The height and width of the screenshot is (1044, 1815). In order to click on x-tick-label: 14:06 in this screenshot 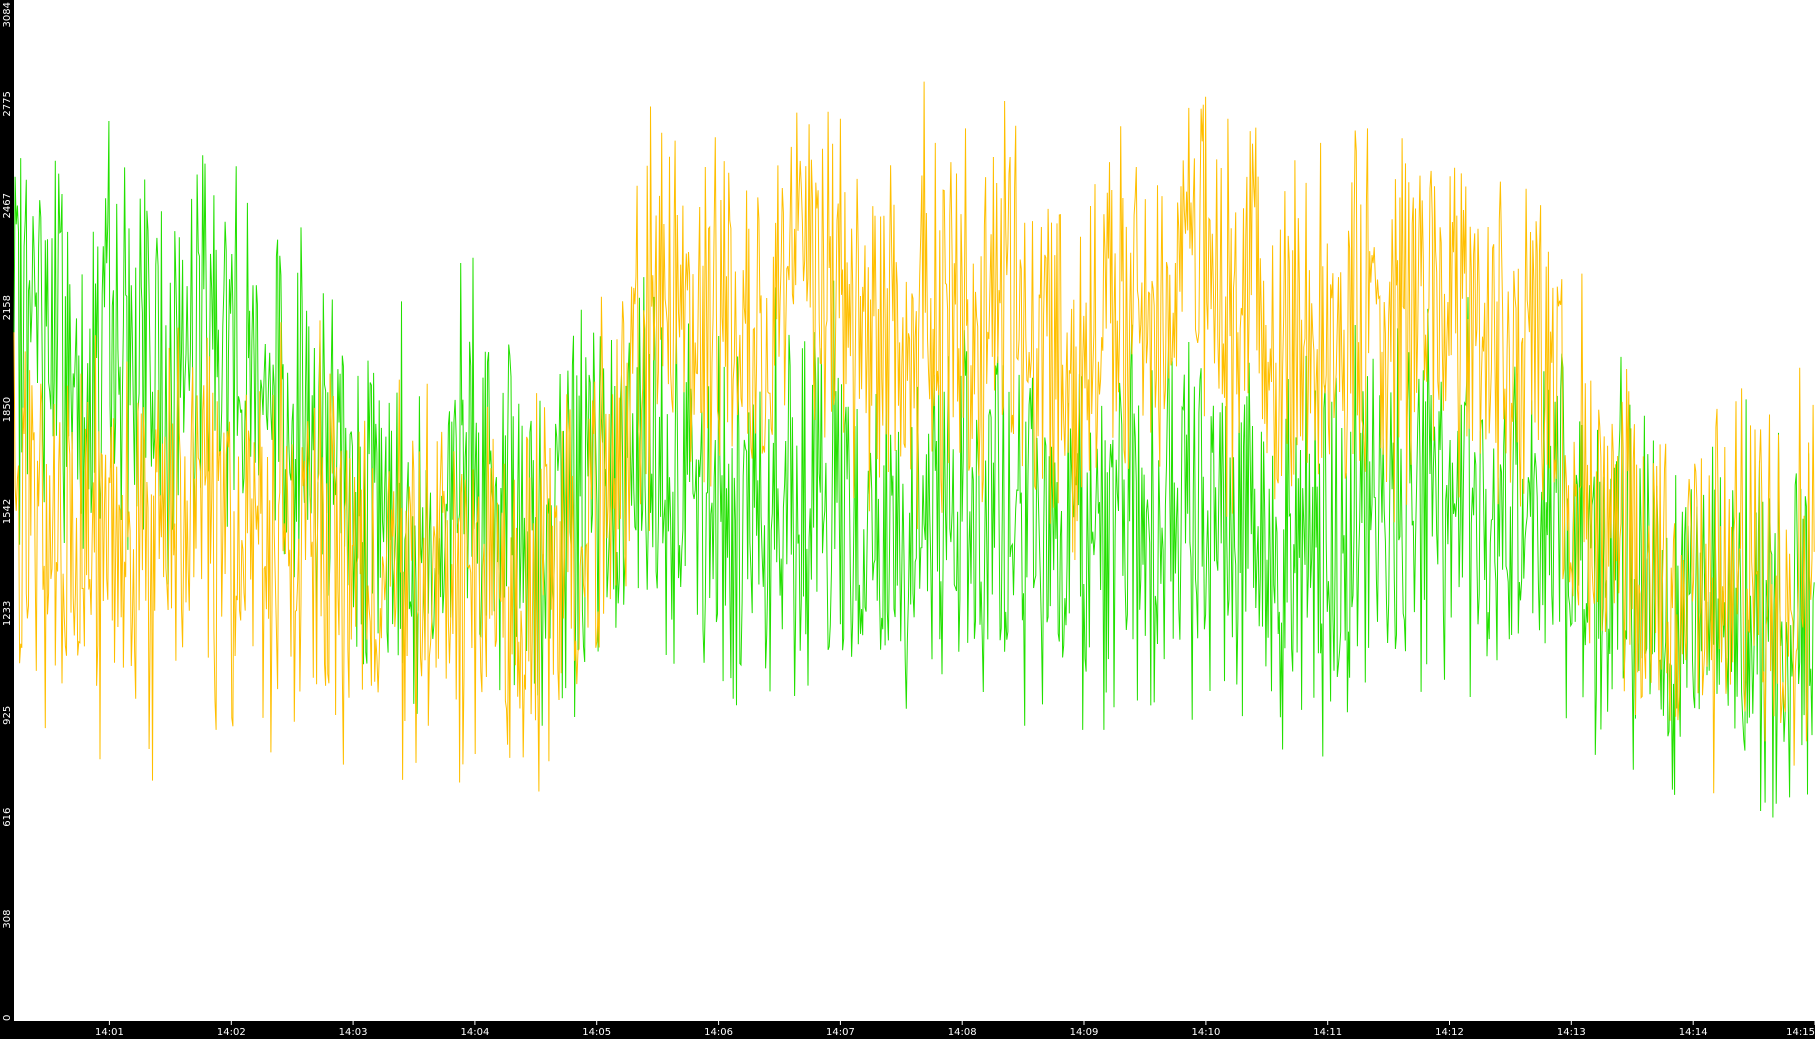, I will do `click(718, 1032)`.